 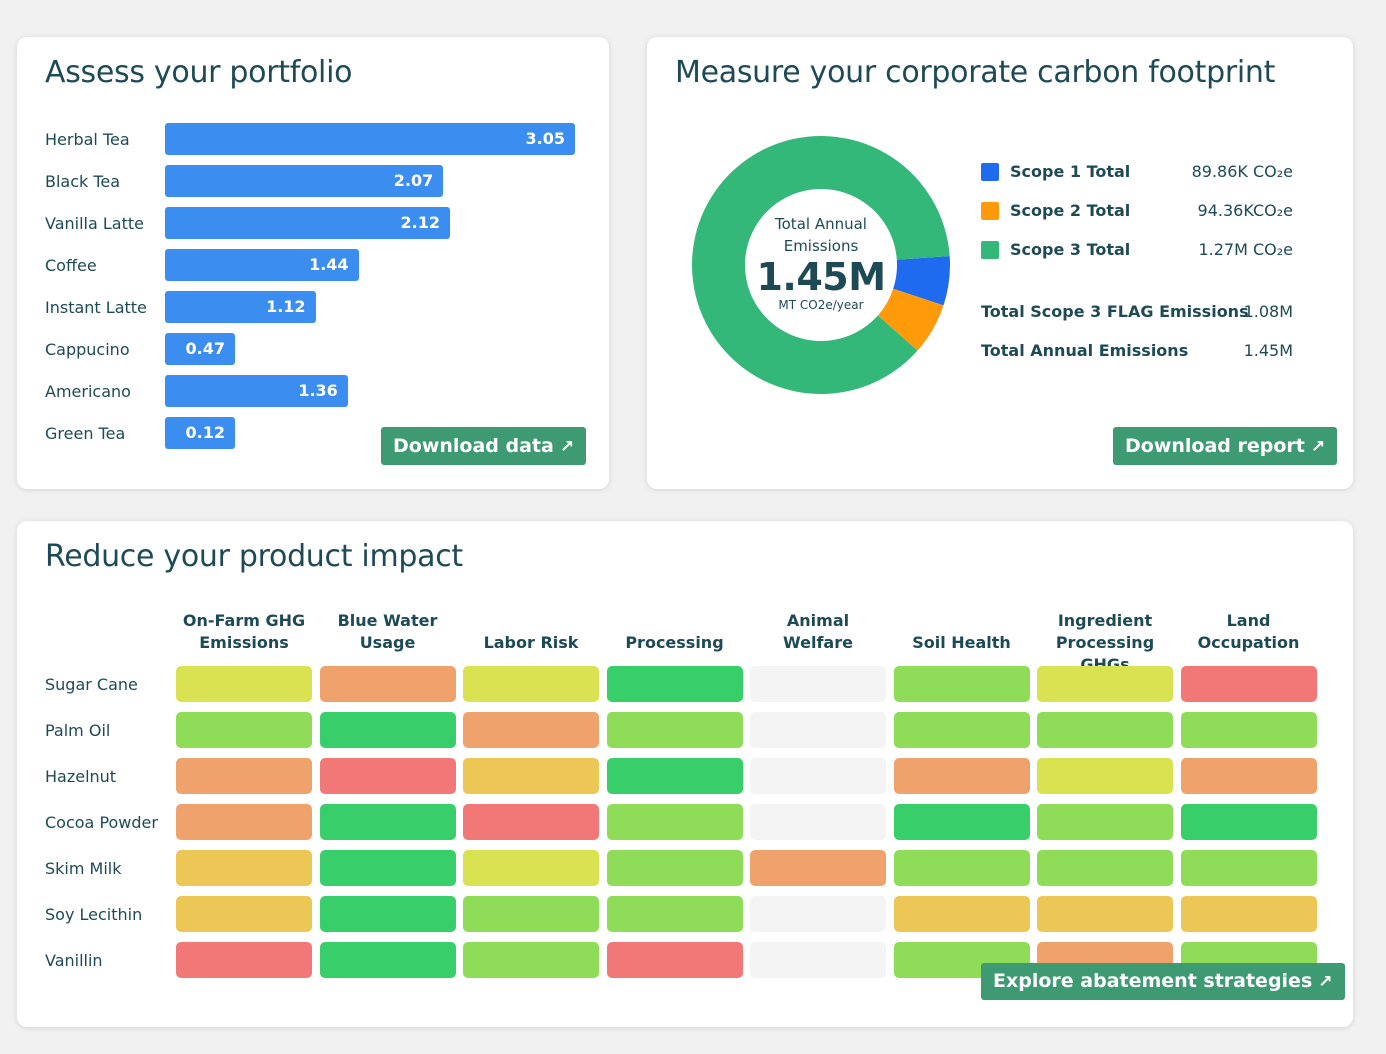 I want to click on column-header-line2: Usage, so click(x=387, y=642).